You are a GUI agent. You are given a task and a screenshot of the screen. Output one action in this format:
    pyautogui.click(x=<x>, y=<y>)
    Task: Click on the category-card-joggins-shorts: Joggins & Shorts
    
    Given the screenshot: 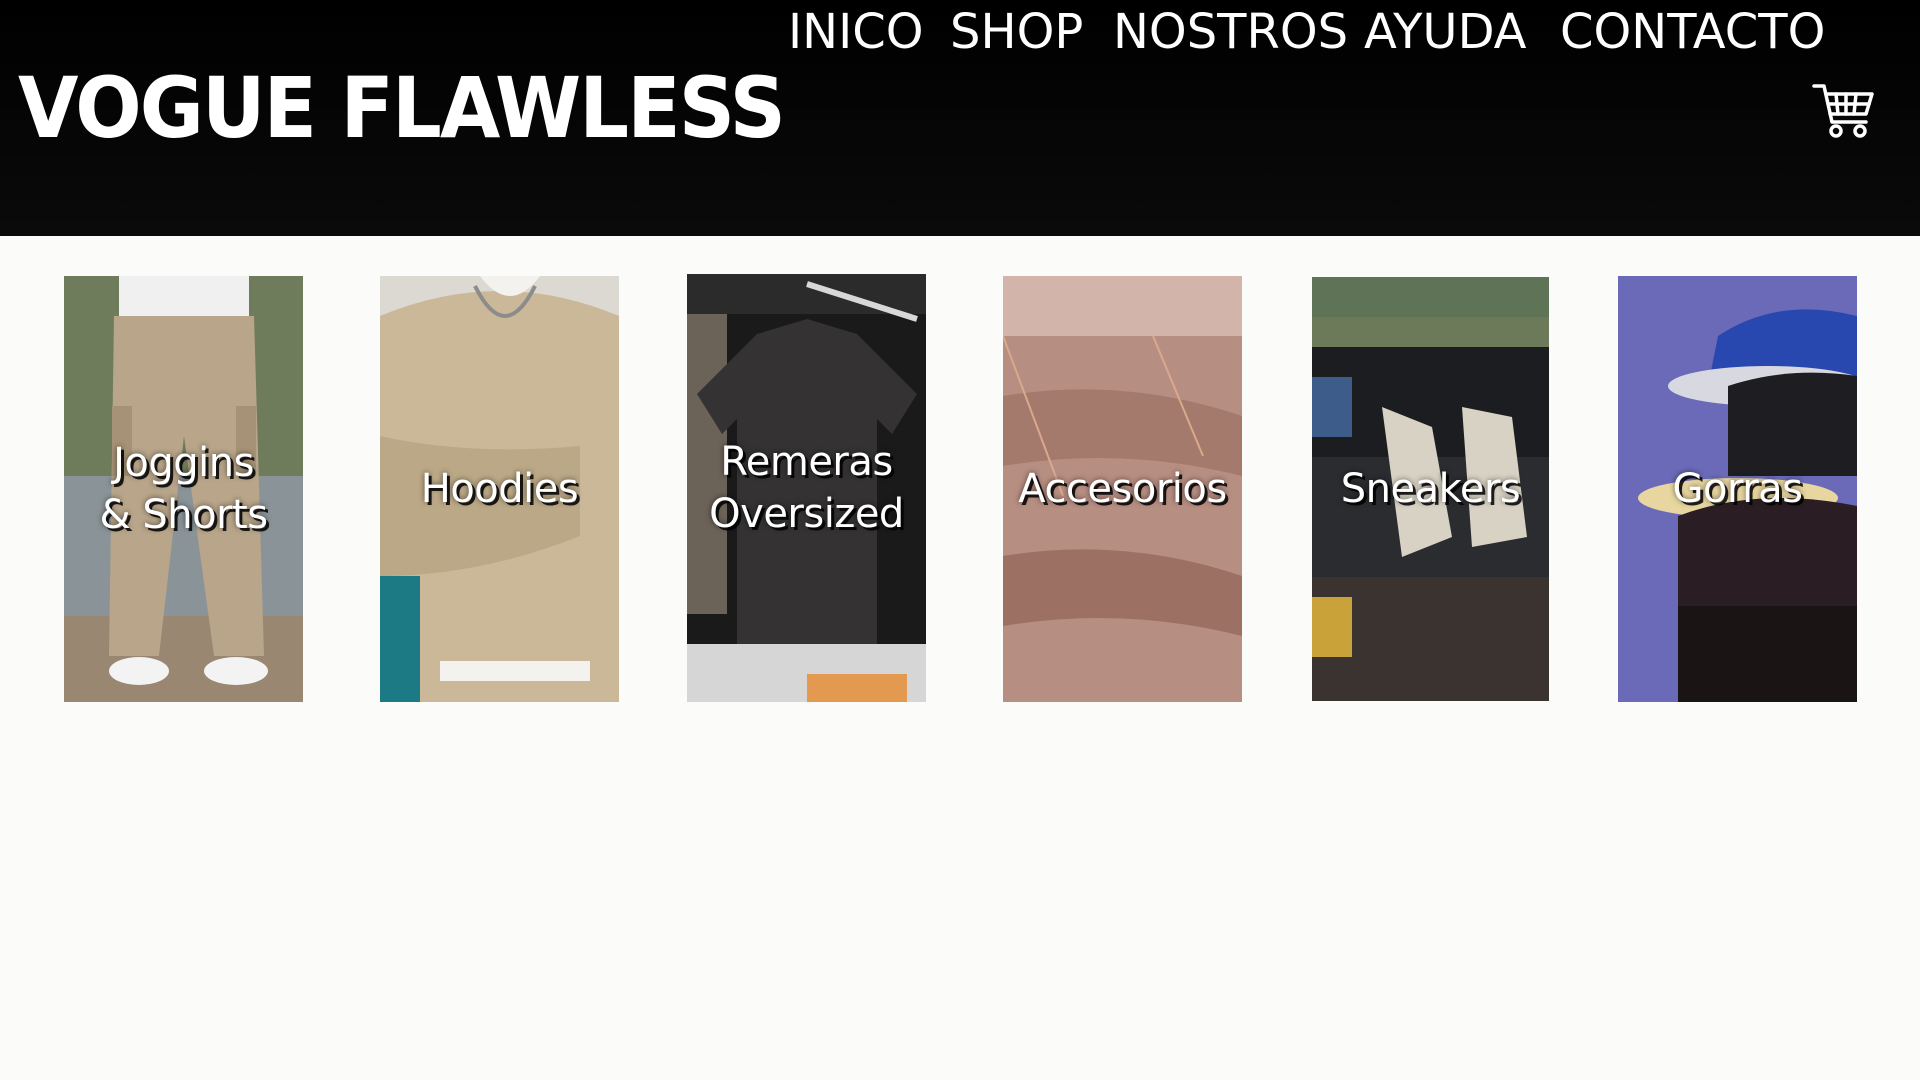 What is the action you would take?
    pyautogui.click(x=183, y=489)
    